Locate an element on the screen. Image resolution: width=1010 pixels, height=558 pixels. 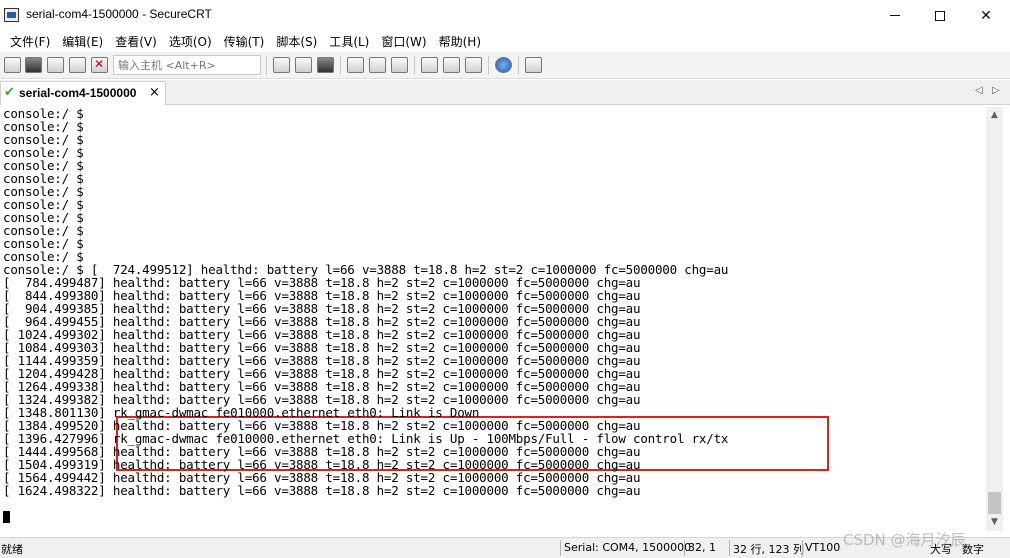
global-options-icon is located at coordinates (451, 65).